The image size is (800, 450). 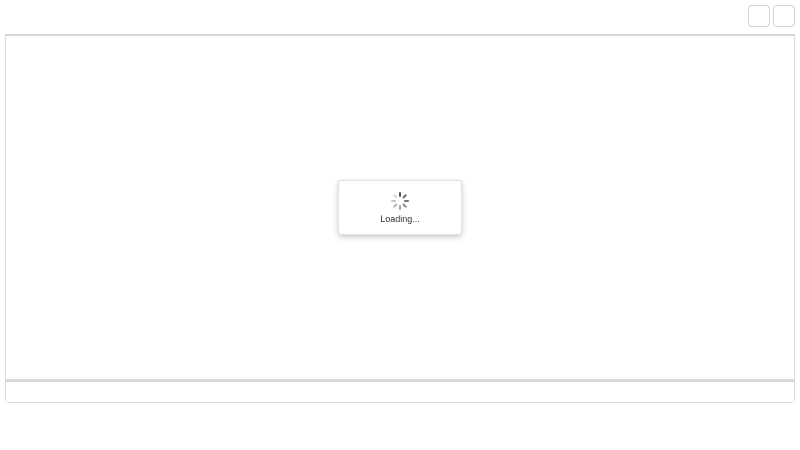 I want to click on footer-bar, so click(x=400, y=391).